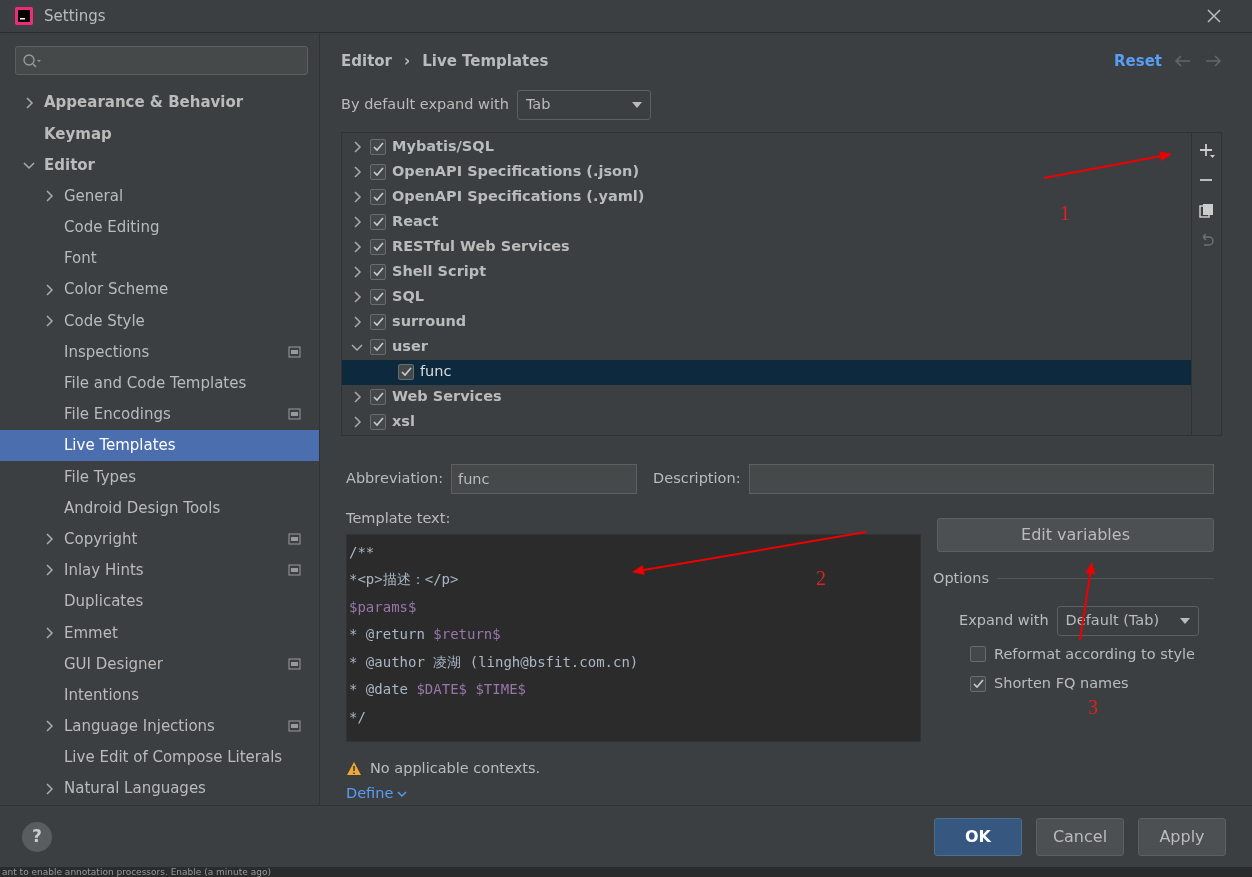 Image resolution: width=1252 pixels, height=877 pixels. I want to click on app-logo-icon, so click(24, 16).